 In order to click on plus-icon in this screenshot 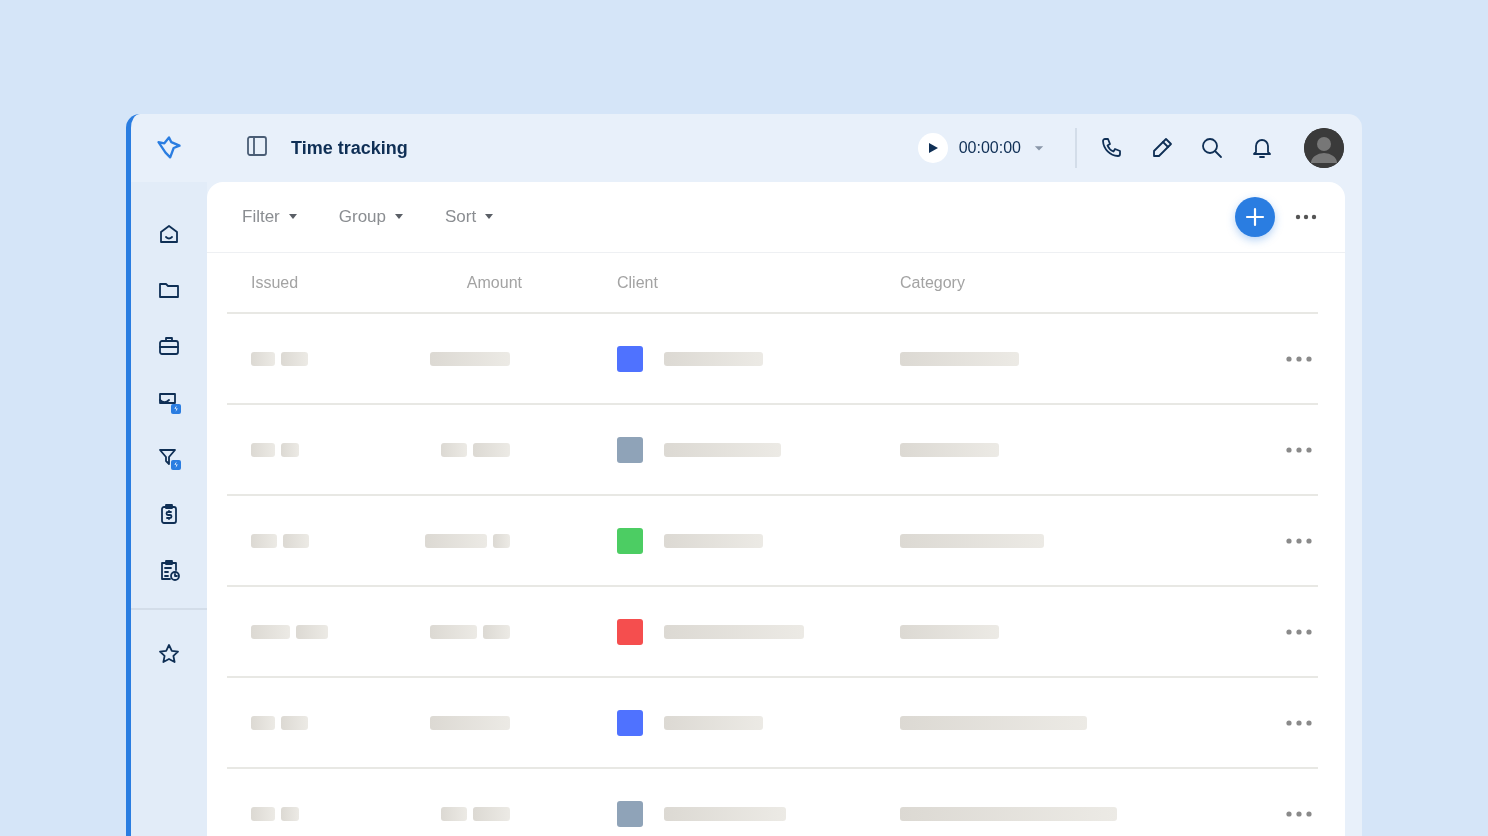, I will do `click(1255, 217)`.